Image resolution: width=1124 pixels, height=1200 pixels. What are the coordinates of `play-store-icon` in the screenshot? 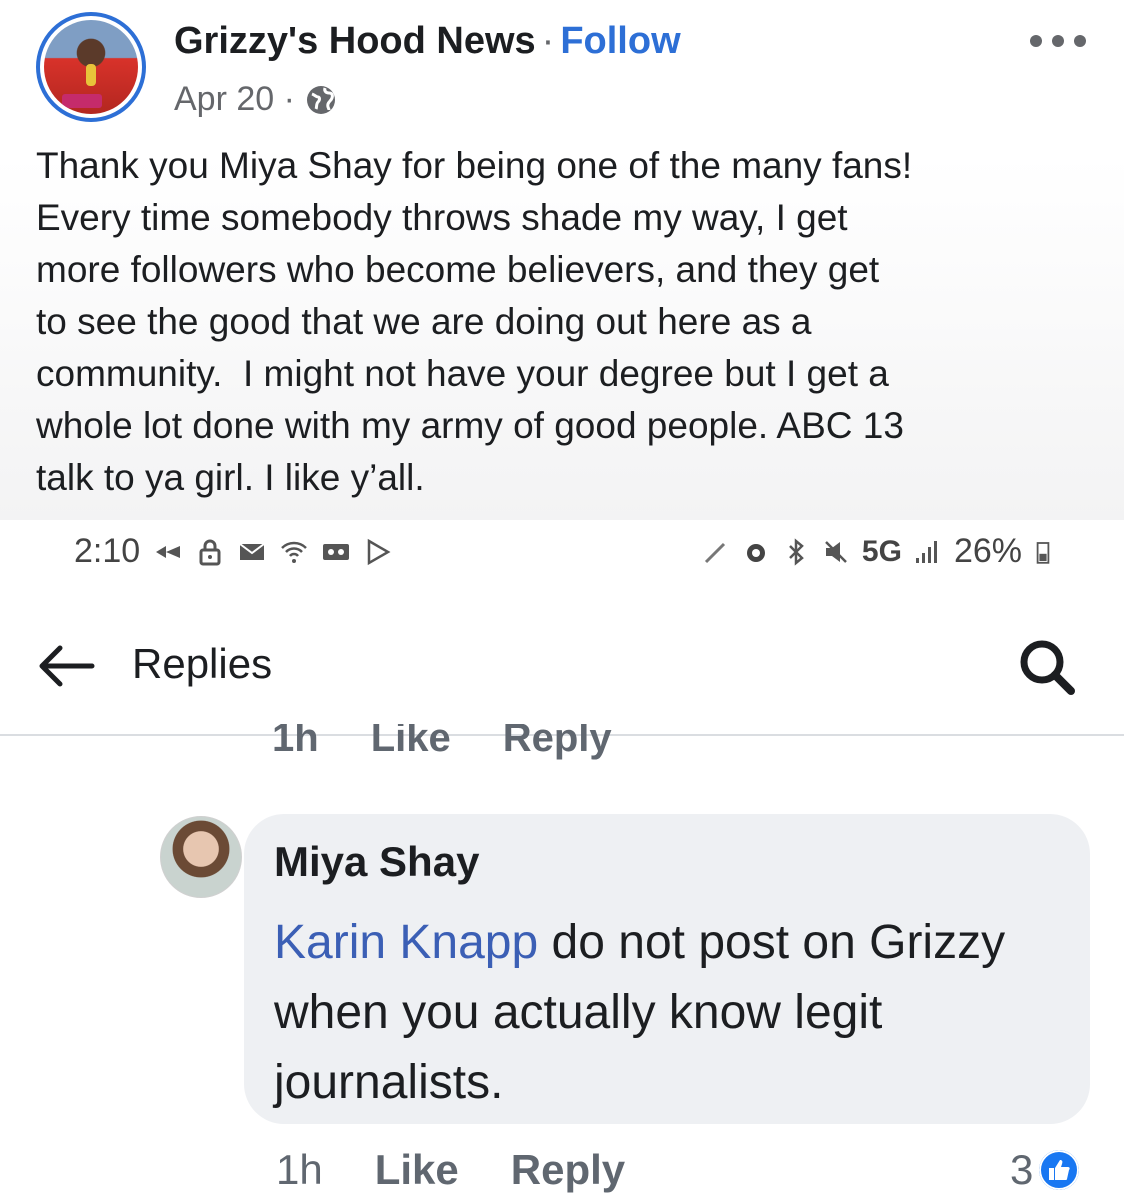 It's located at (379, 551).